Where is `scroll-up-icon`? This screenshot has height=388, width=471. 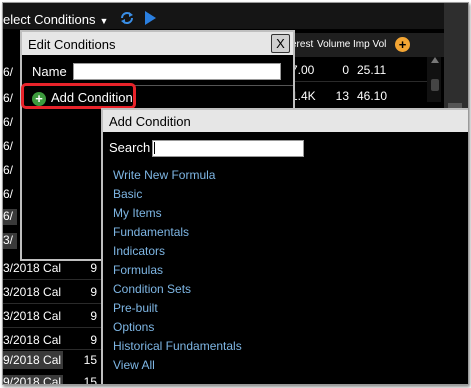 scroll-up-icon is located at coordinates (435, 60).